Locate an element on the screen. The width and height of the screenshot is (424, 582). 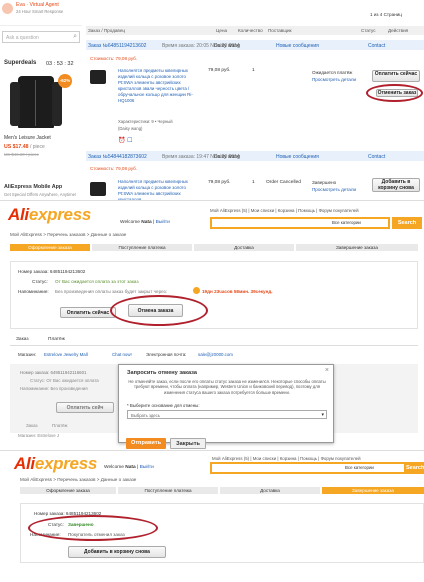
user-name-2: Nata is located at coordinates (130, 467).